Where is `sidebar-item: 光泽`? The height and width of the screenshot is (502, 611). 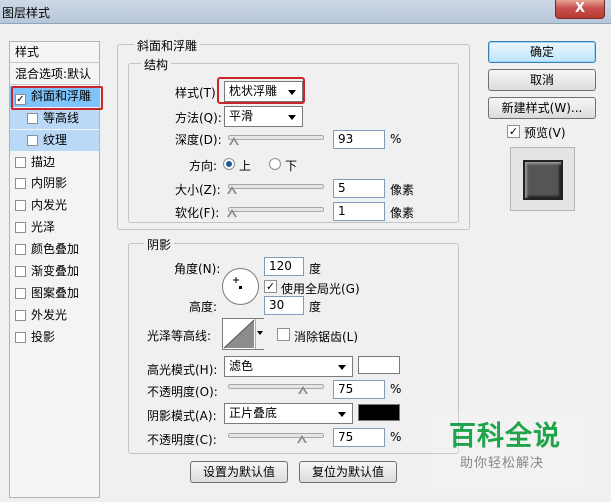 sidebar-item: 光泽 is located at coordinates (54, 227).